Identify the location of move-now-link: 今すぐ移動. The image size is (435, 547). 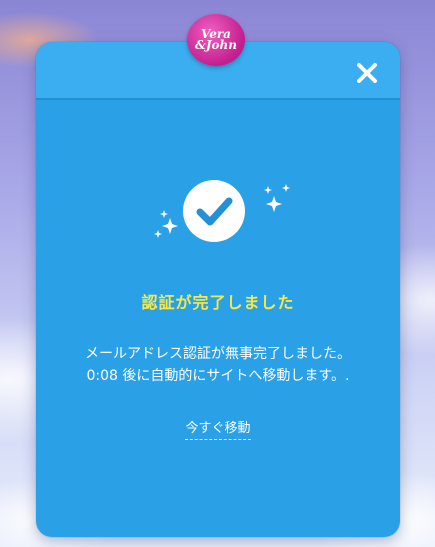
(218, 430).